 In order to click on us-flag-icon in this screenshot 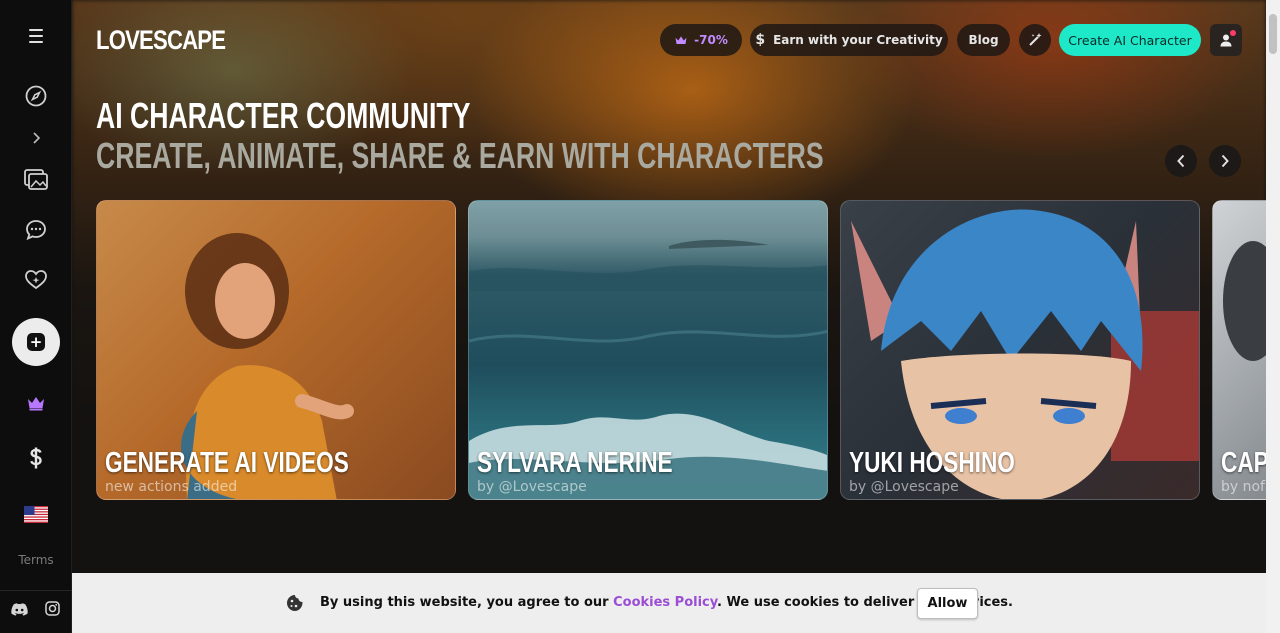, I will do `click(36, 514)`.